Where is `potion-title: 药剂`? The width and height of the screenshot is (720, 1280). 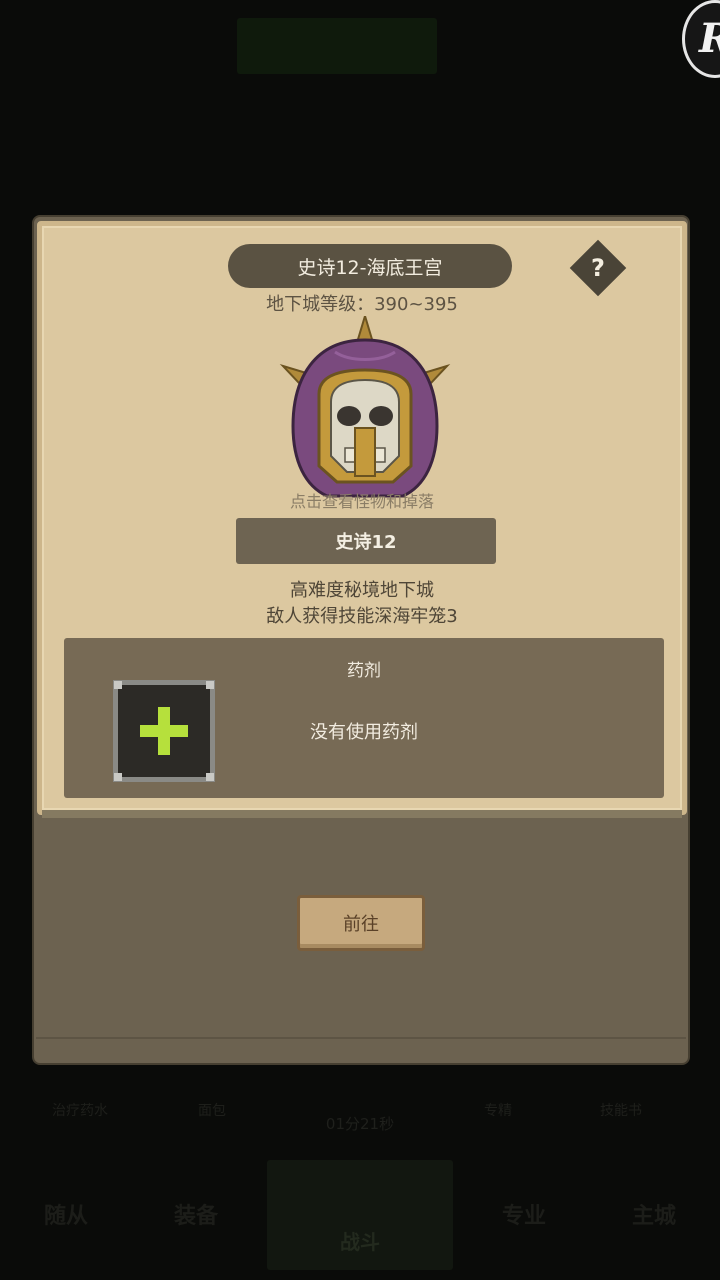
potion-title: 药剂 is located at coordinates (364, 671).